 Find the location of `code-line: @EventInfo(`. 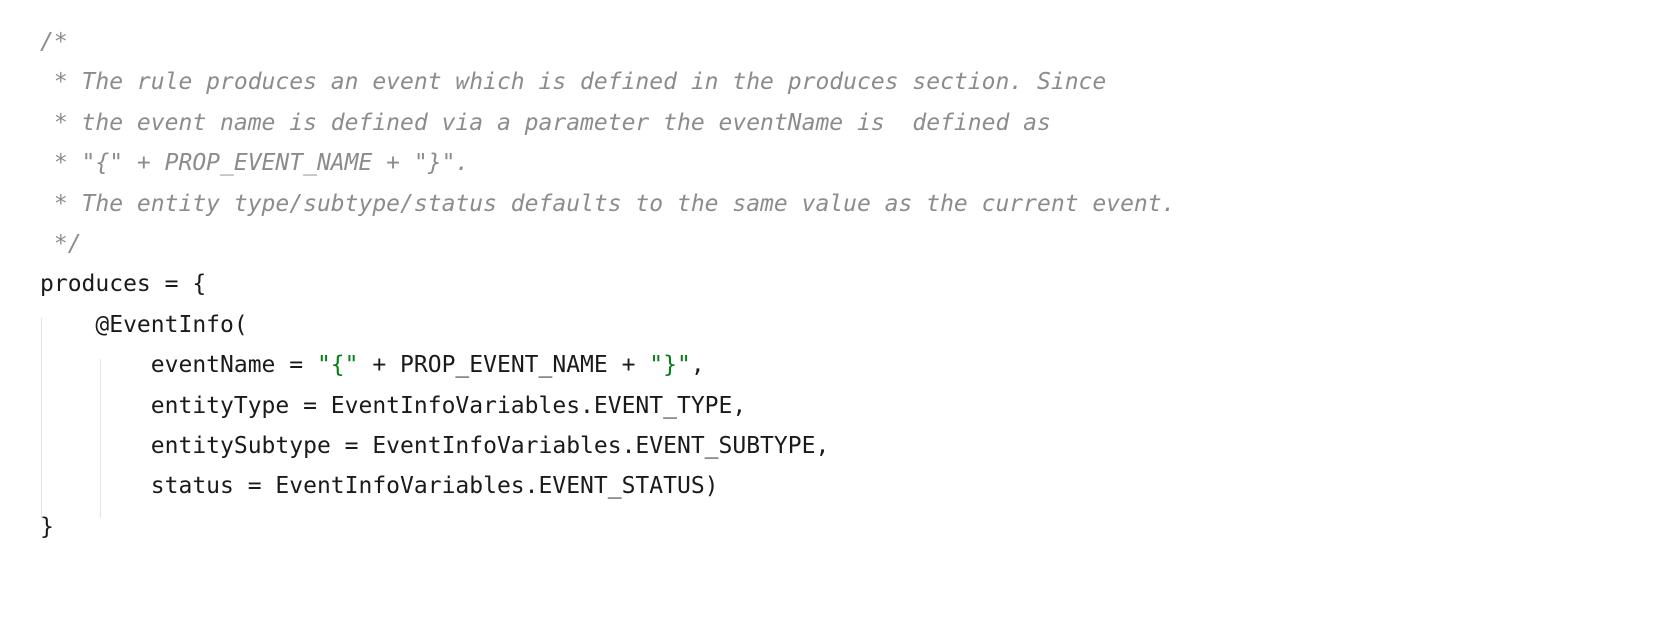

code-line: @EventInfo( is located at coordinates (840, 325).